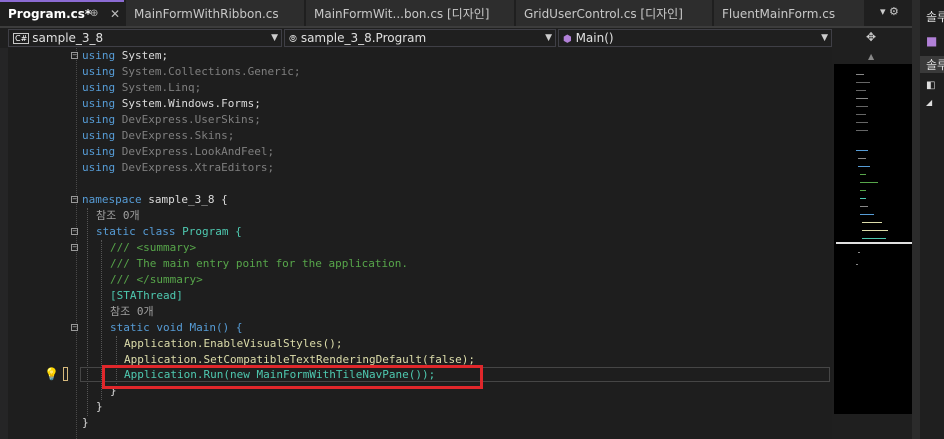 The image size is (944, 439). I want to click on code-text: static class Program {, so click(169, 231).